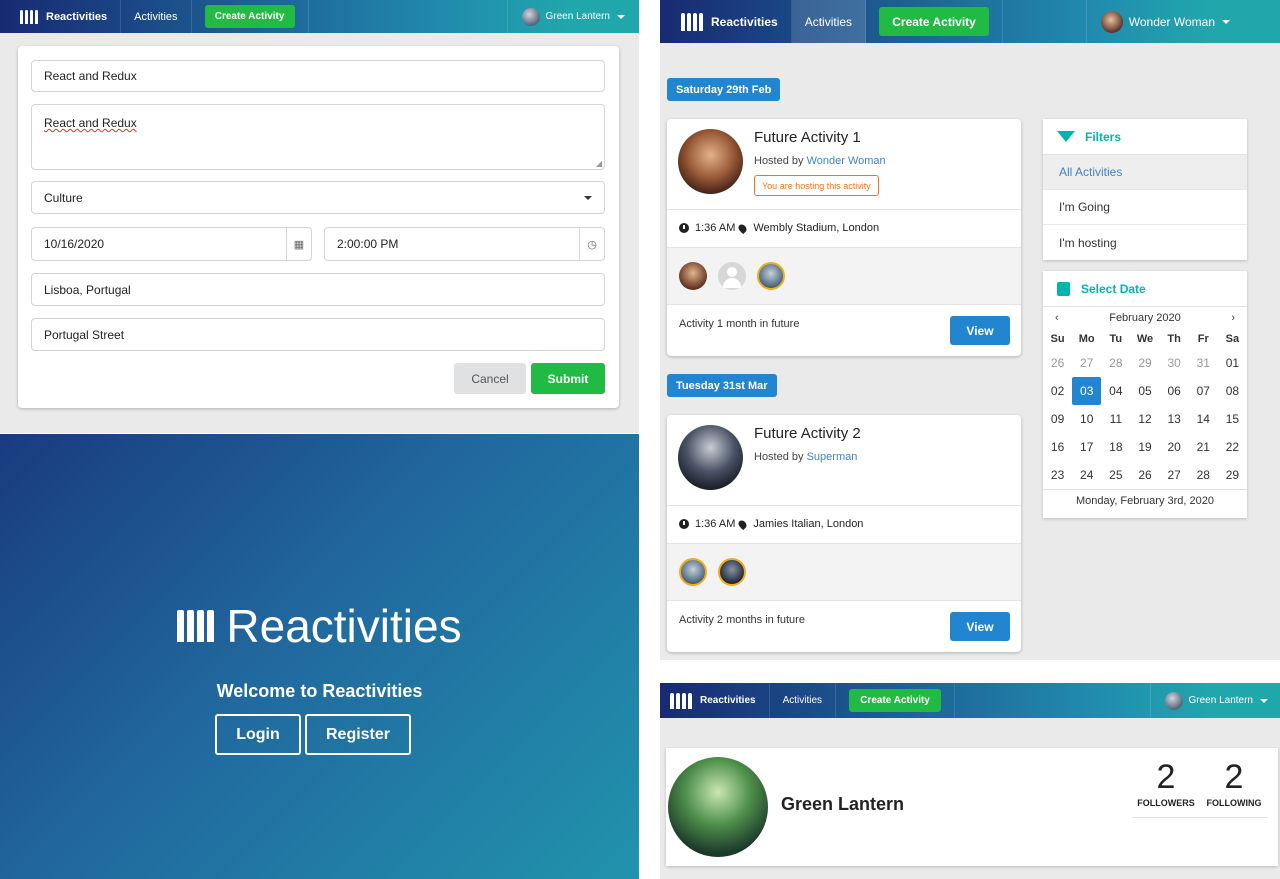 This screenshot has height=879, width=1280. Describe the element at coordinates (807, 137) in the screenshot. I see `activity-title: Future Activity 1` at that location.